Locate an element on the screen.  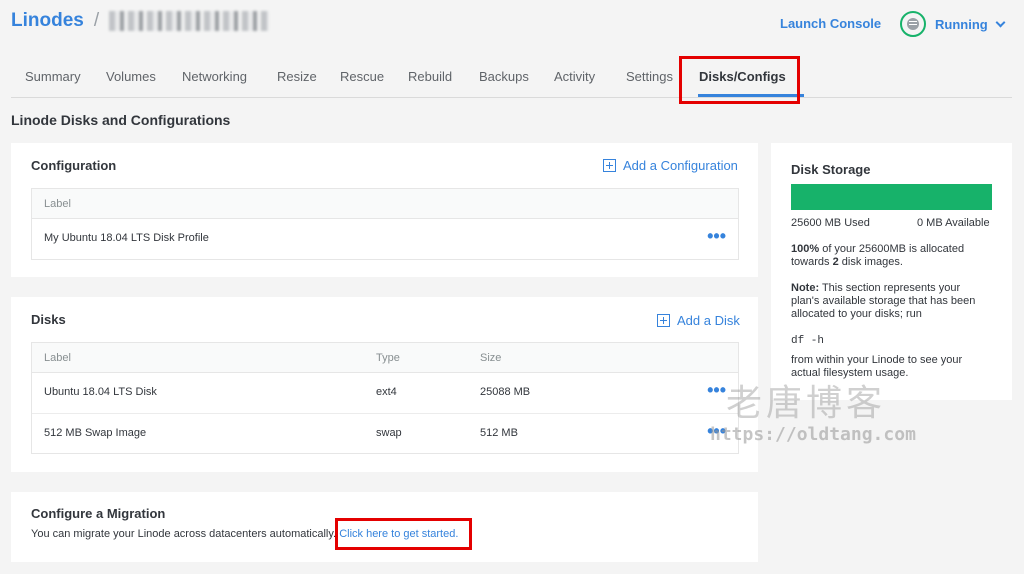
table-row: 512 MB Swap Image swap 512 MB ••• is located at coordinates (385, 434).